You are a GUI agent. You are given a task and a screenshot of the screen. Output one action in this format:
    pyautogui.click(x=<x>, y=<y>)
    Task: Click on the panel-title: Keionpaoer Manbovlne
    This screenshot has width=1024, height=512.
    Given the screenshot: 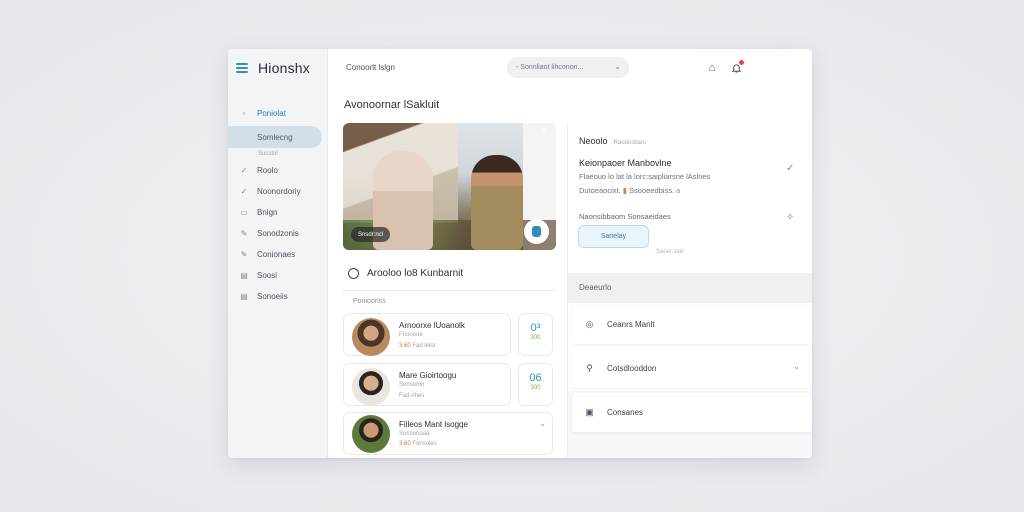 What is the action you would take?
    pyautogui.click(x=625, y=163)
    